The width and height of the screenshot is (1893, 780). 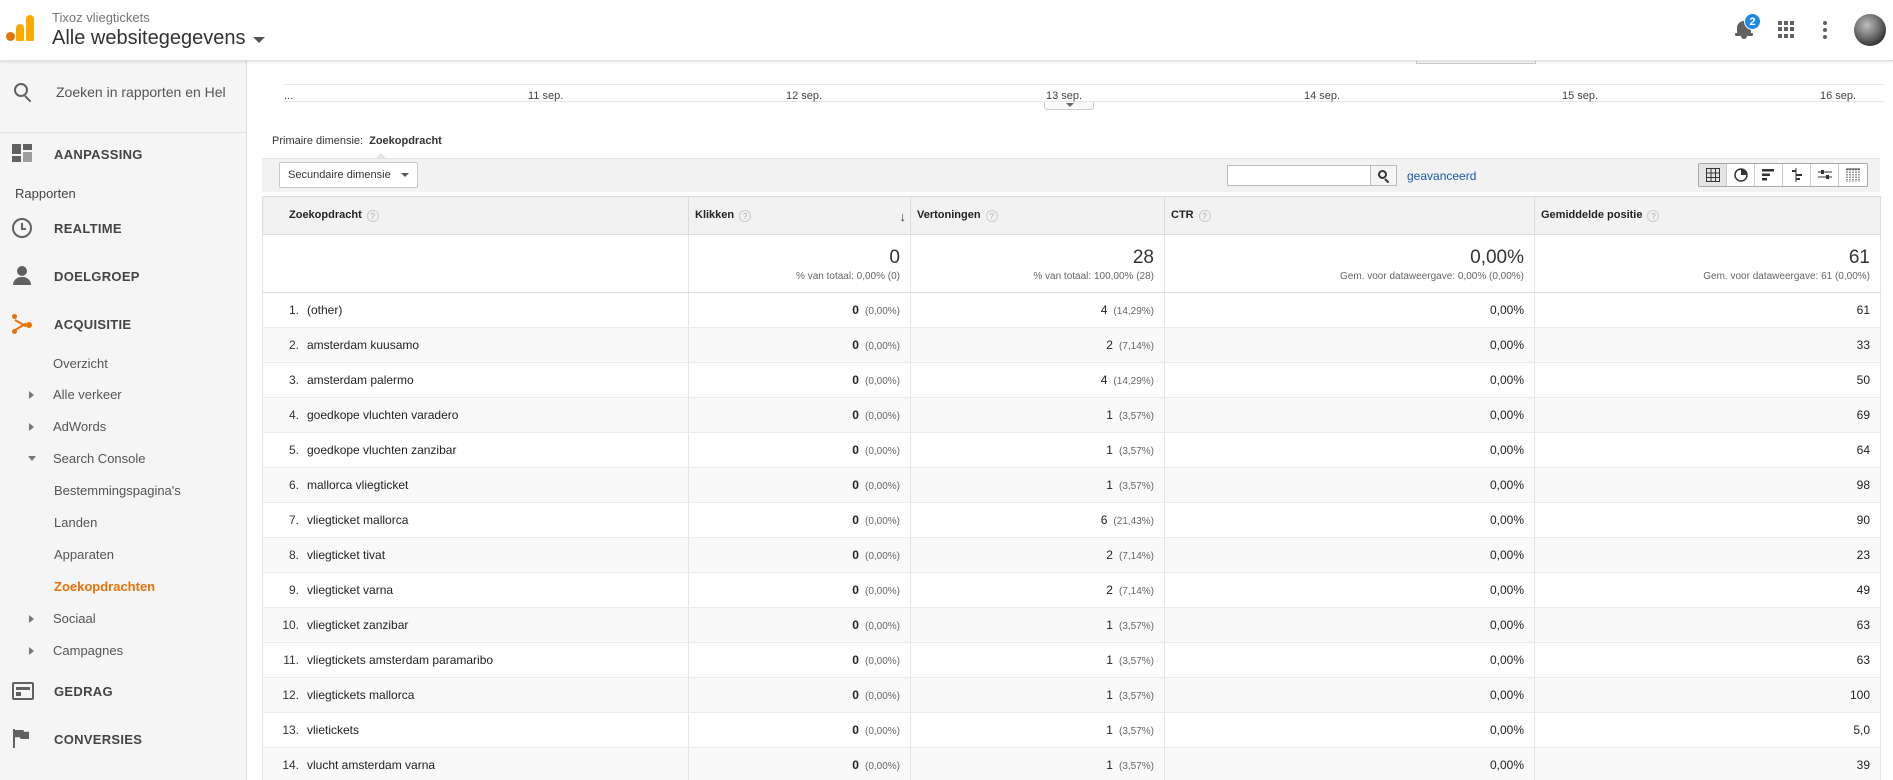 What do you see at coordinates (339, 175) in the screenshot?
I see `secondary-dimension-label: Secundaire dimensie` at bounding box center [339, 175].